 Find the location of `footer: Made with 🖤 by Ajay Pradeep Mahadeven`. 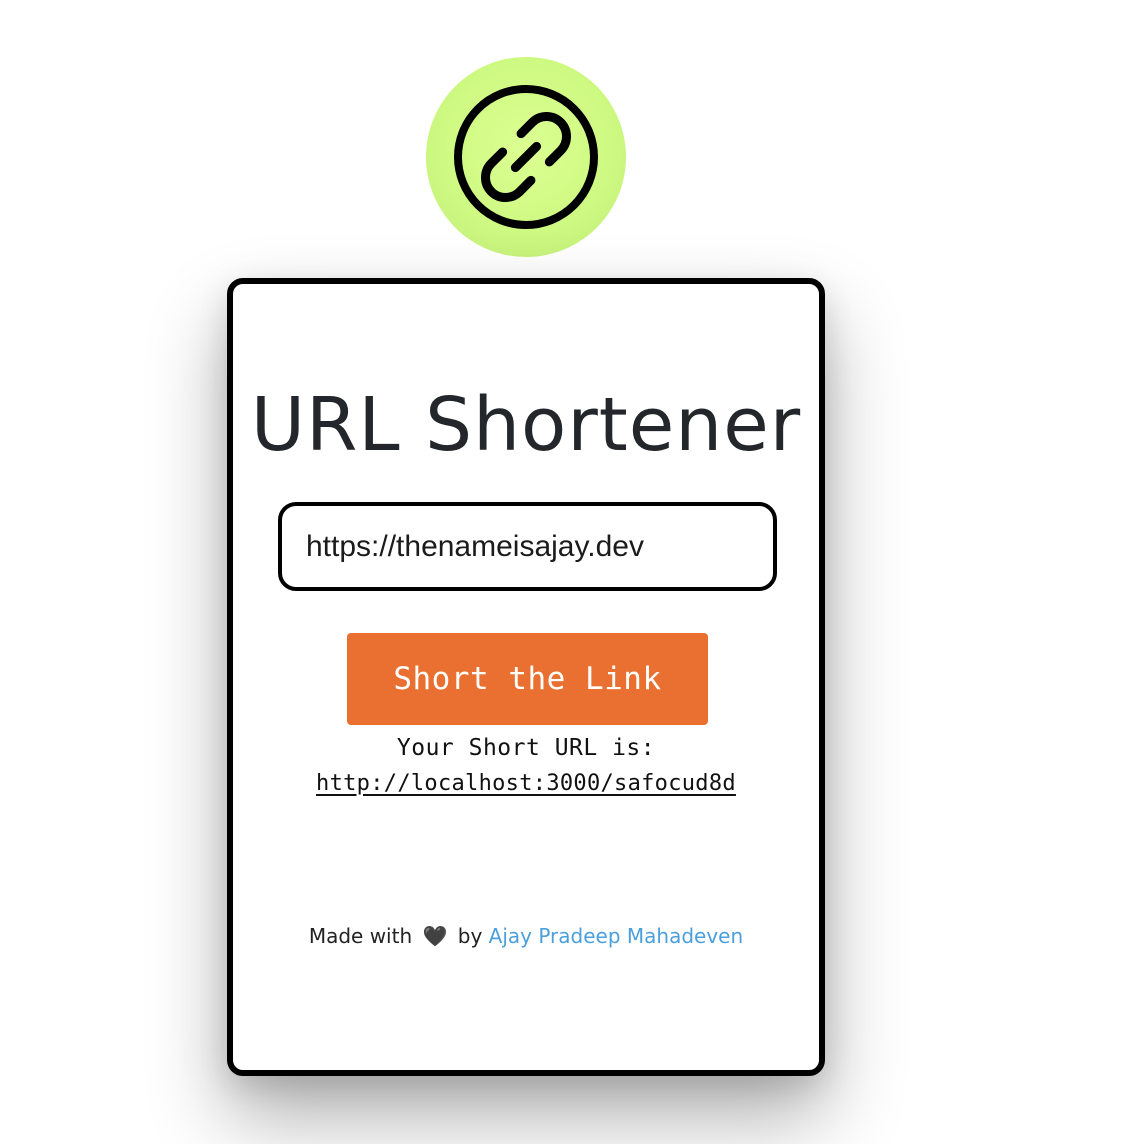

footer: Made with 🖤 by Ajay Pradeep Mahadeven is located at coordinates (526, 936).